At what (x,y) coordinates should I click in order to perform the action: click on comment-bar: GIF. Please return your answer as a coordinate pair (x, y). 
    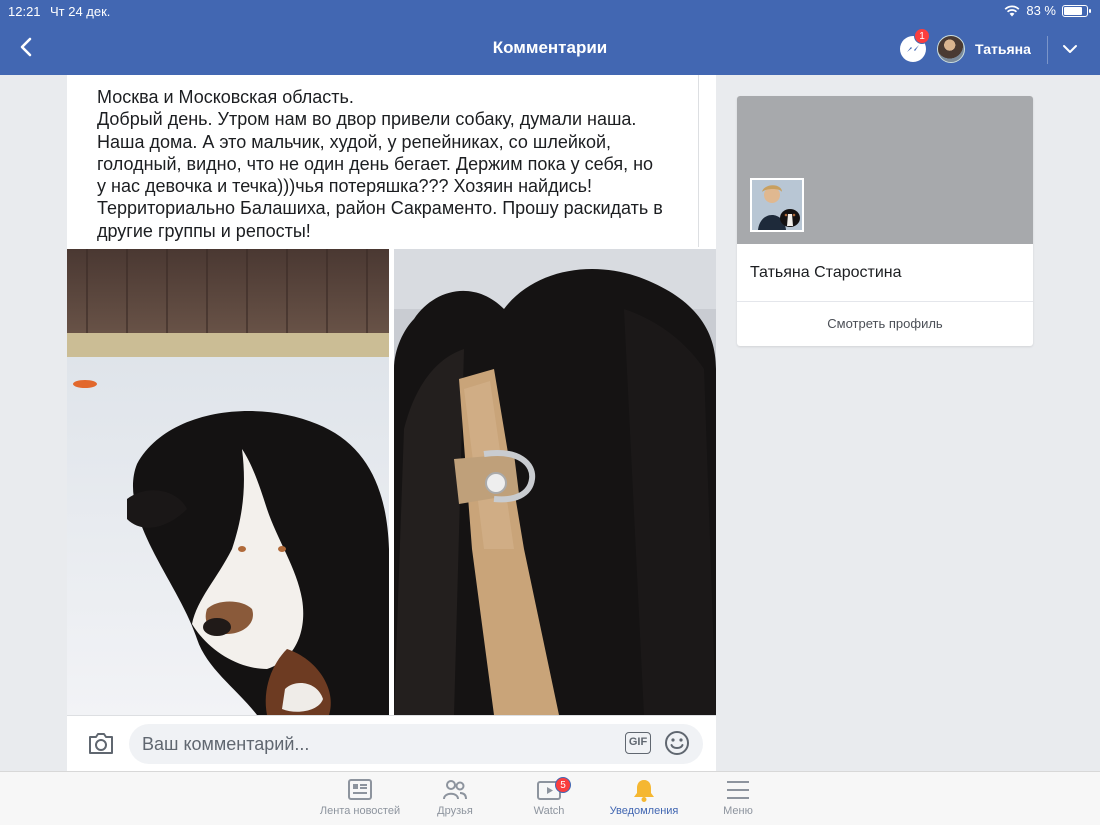
    Looking at the image, I should click on (391, 743).